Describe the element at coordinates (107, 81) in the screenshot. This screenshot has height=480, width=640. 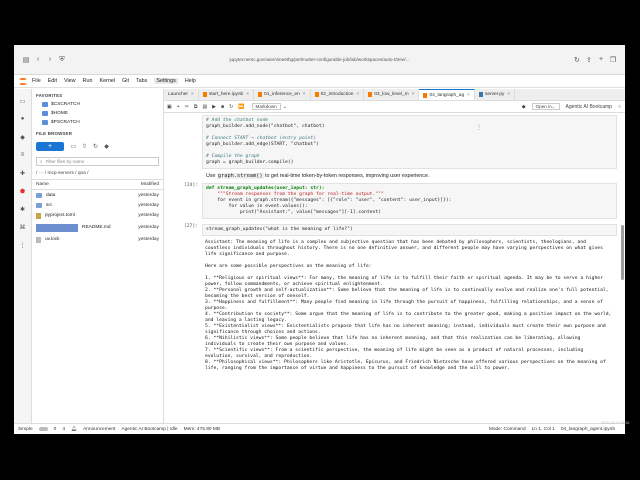
I see `menu-kernel: Kernel` at that location.